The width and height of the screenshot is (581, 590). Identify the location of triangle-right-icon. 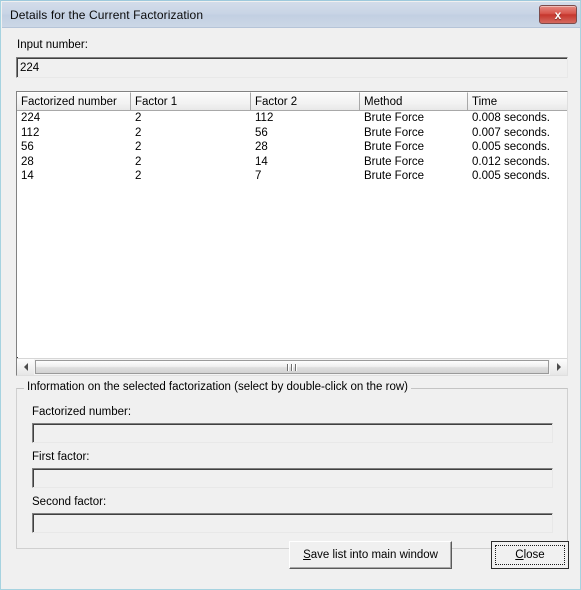
(558, 367).